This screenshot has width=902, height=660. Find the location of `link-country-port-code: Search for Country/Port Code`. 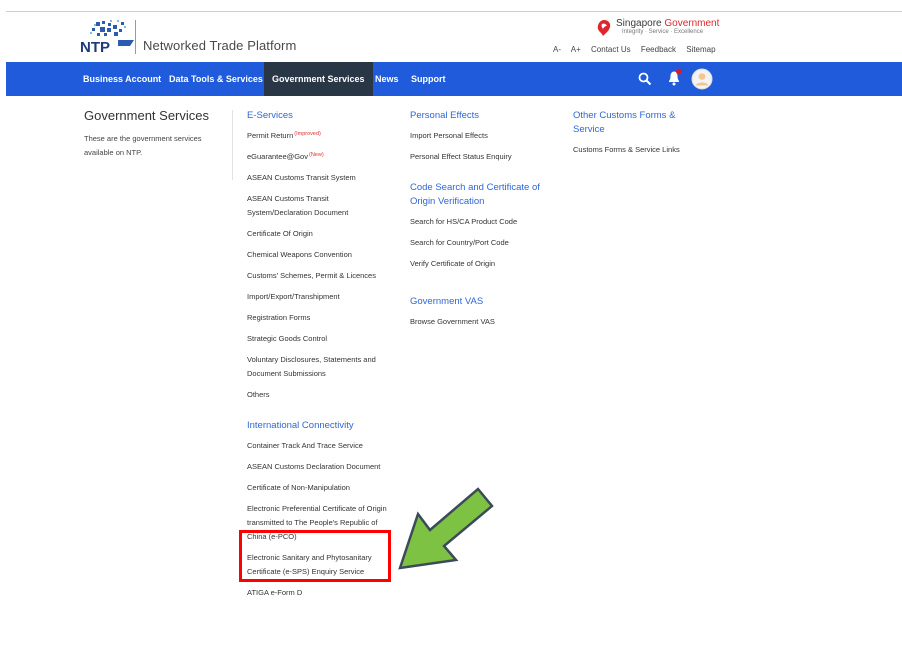

link-country-port-code: Search for Country/Port Code is located at coordinates (481, 243).